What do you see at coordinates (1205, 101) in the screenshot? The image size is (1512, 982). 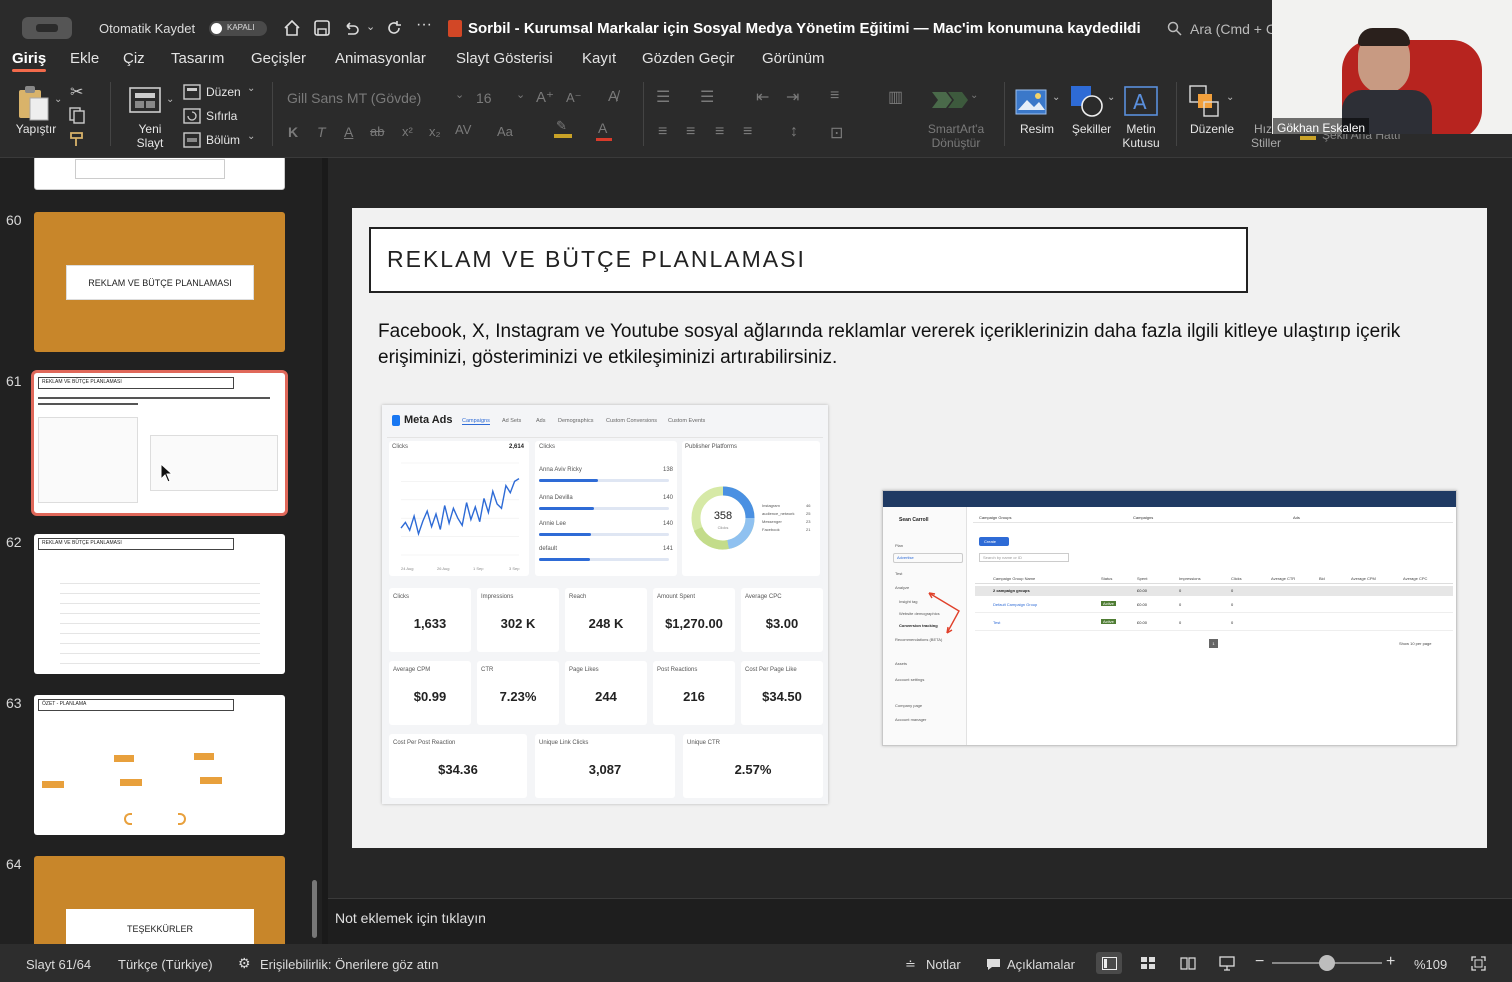 I see `arrange-icon` at bounding box center [1205, 101].